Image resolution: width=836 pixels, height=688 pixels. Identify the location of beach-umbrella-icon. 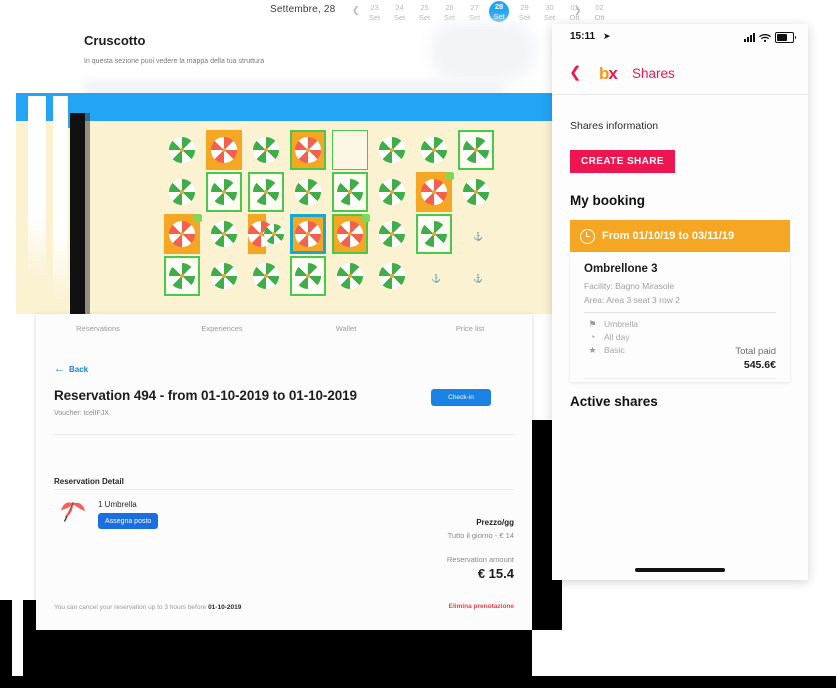
(73, 512).